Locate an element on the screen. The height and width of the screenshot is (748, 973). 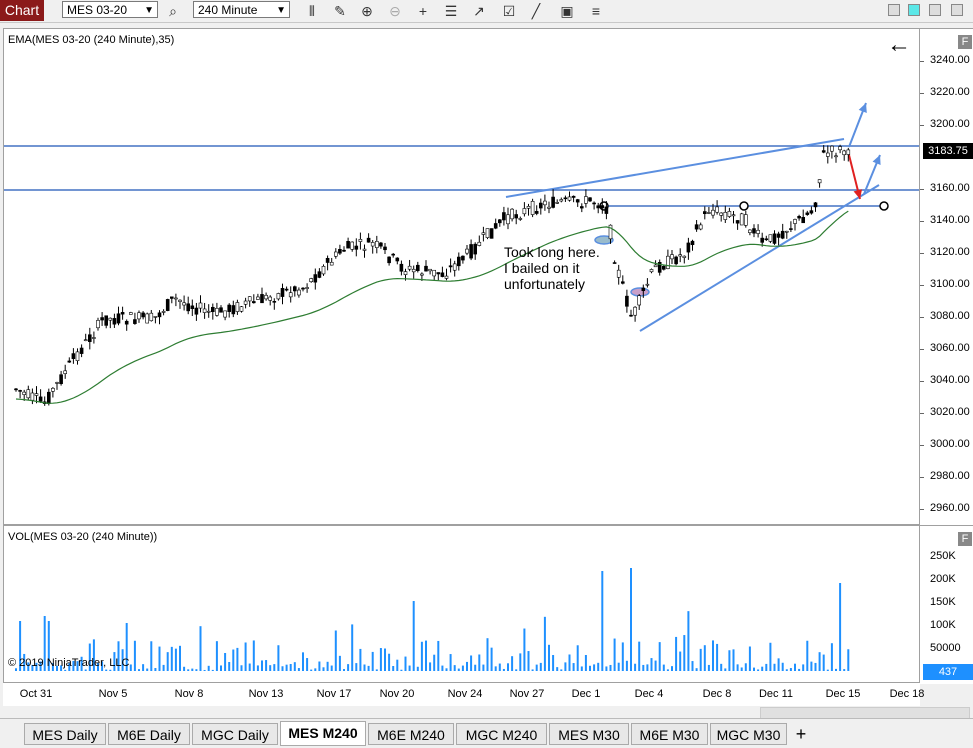
minimize-icon is located at coordinates (894, 10).